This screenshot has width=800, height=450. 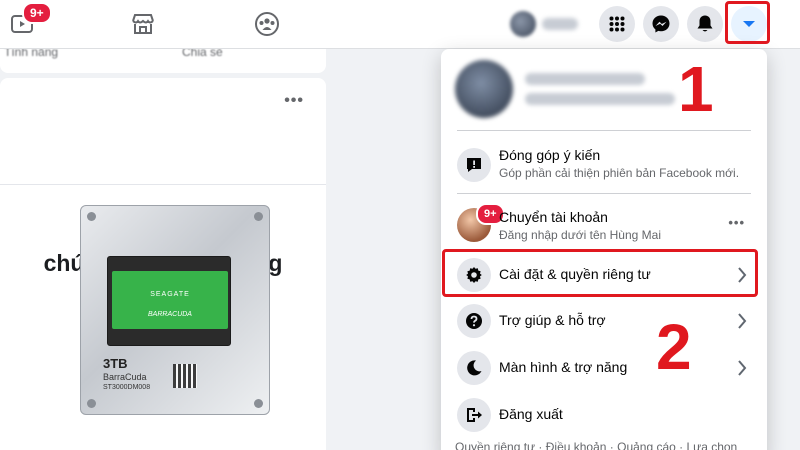 What do you see at coordinates (294, 101) in the screenshot?
I see `post-more-button: •••` at bounding box center [294, 101].